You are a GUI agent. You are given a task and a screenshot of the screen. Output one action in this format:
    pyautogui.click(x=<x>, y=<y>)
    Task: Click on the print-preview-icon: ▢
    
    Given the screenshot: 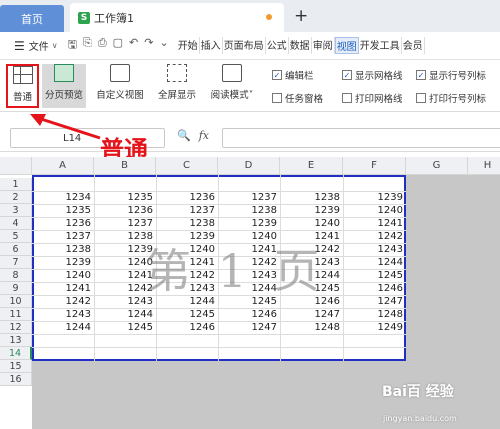 What is the action you would take?
    pyautogui.click(x=118, y=45)
    